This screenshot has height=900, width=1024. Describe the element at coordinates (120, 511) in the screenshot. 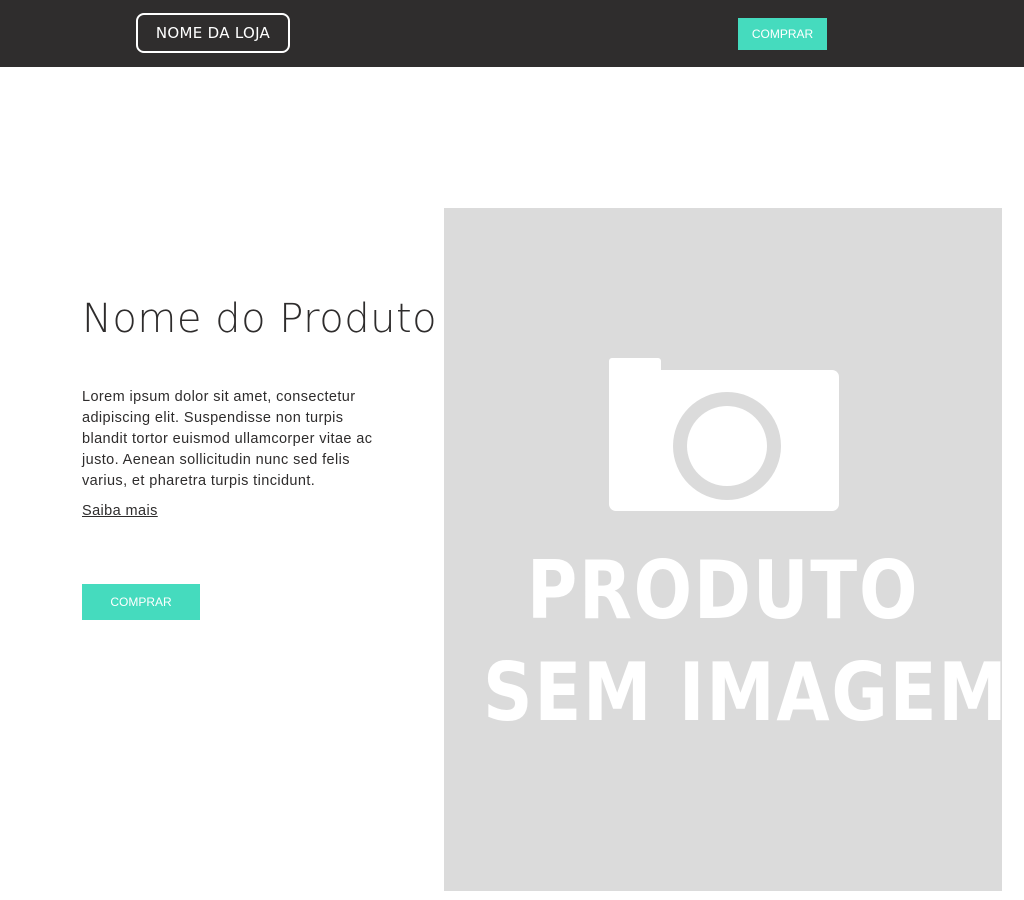

I see `learn-more-link: Saiba mais` at that location.